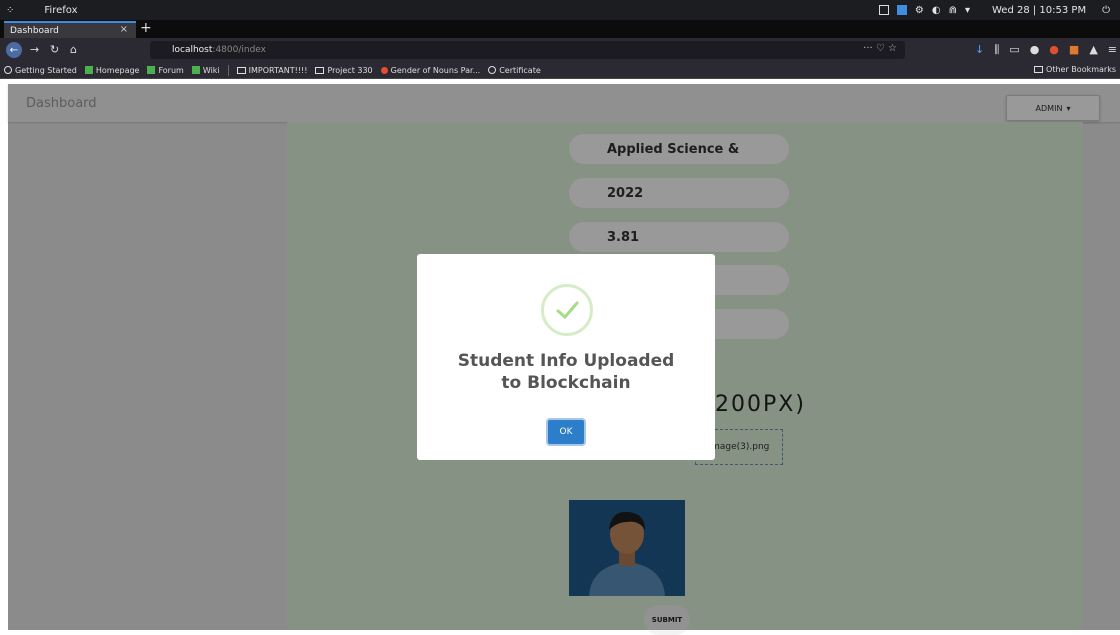  What do you see at coordinates (34, 49) in the screenshot?
I see `forward-icon: →` at bounding box center [34, 49].